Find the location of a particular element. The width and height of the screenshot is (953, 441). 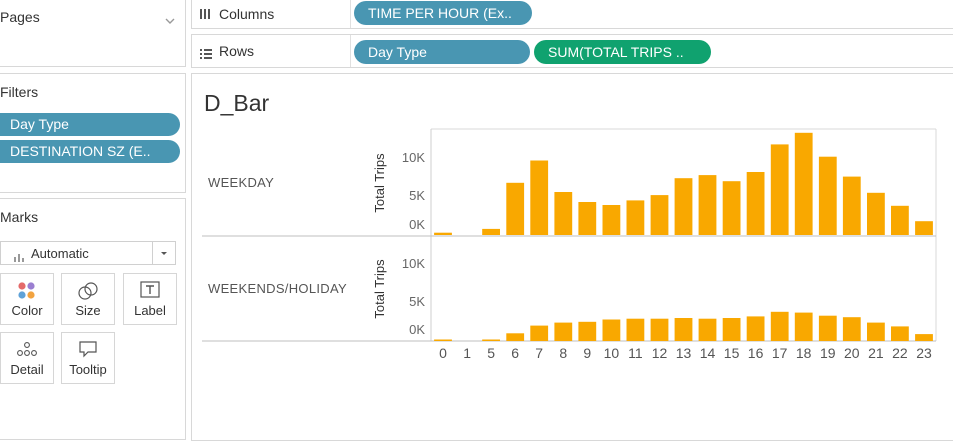

filter-pill-destination-sz: DESTINATION SZ (E.. is located at coordinates (90, 151).